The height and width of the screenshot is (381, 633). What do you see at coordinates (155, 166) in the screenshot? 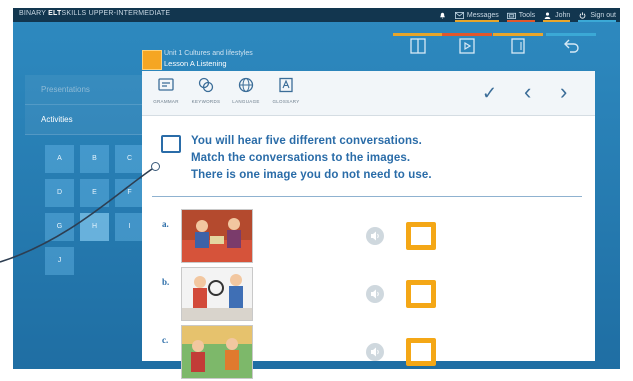
I see `callout-dot` at bounding box center [155, 166].